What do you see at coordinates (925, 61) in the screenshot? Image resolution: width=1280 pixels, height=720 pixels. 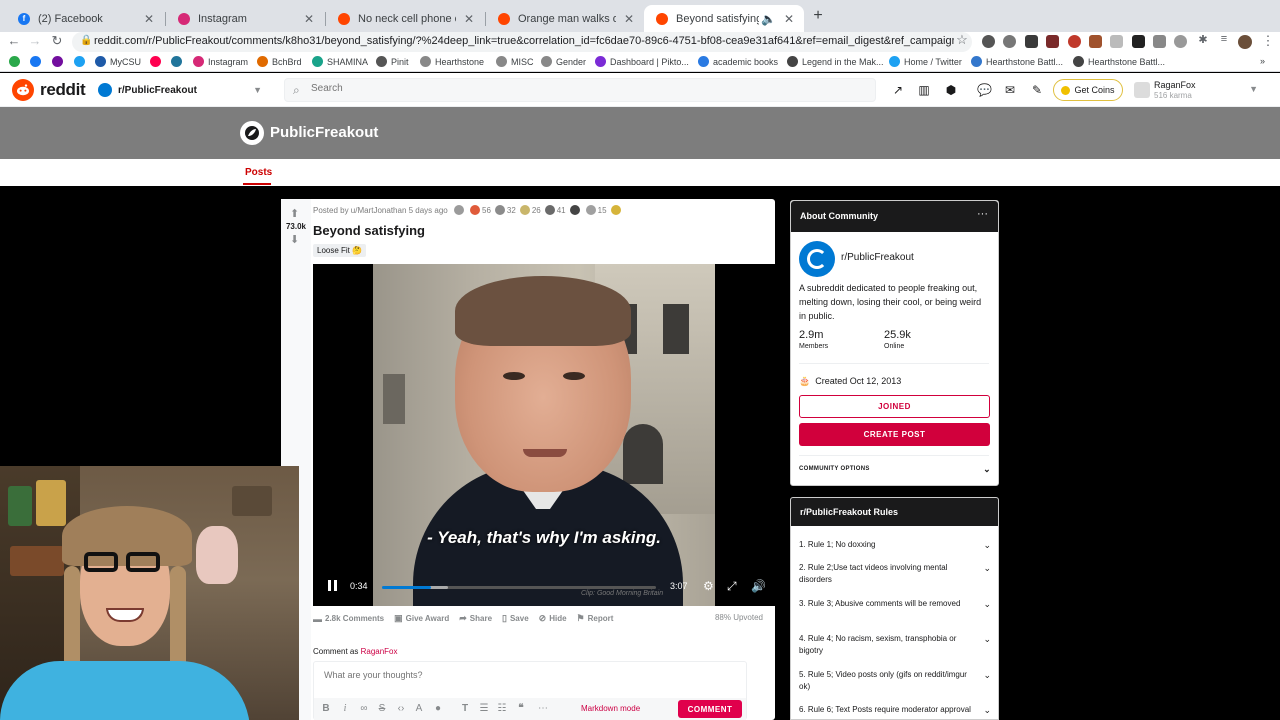 I see `bookmark-item: Home / Twitter` at bounding box center [925, 61].